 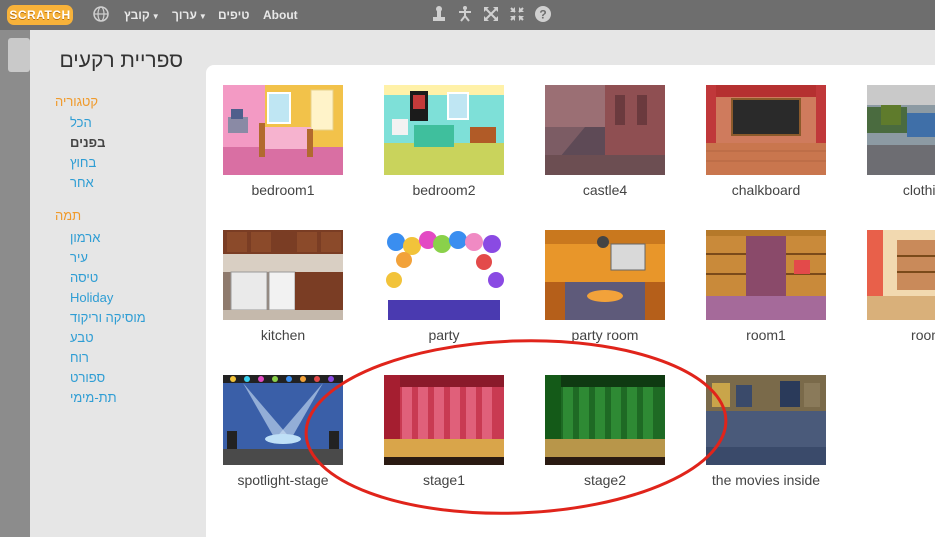 What do you see at coordinates (79, 257) in the screenshot?
I see `theme-city: עיר` at bounding box center [79, 257].